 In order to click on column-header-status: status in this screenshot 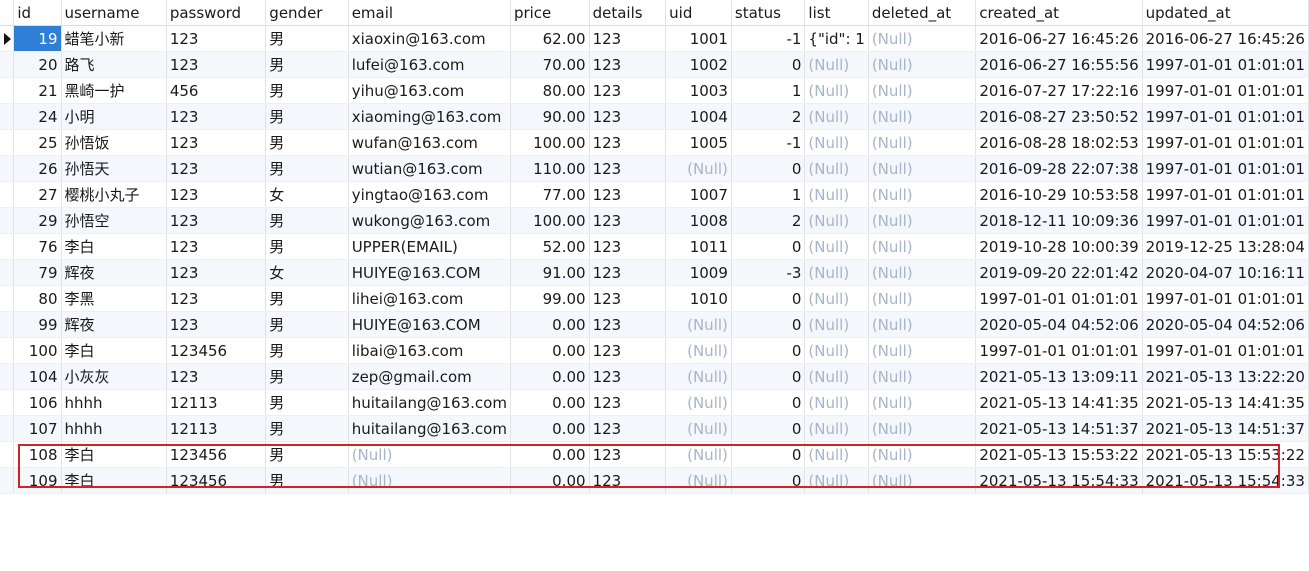, I will do `click(768, 13)`.